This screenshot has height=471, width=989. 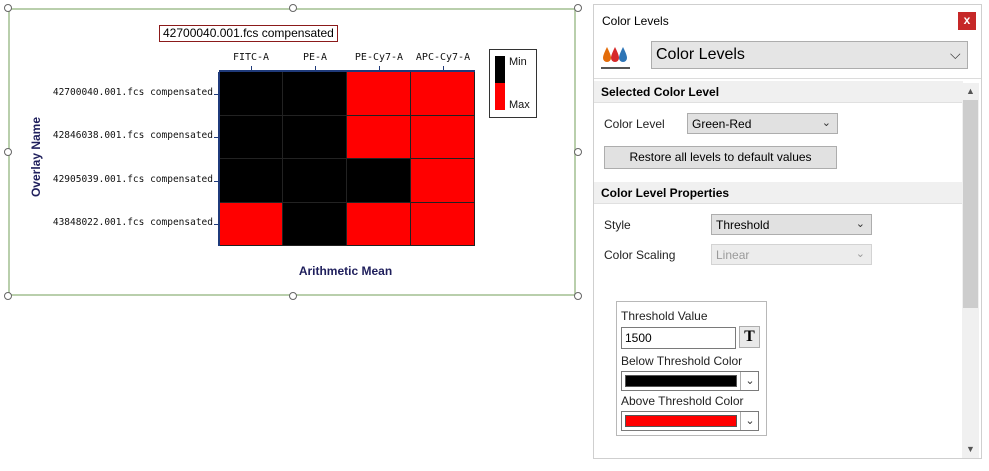 I want to click on legend-min-label: Min, so click(x=518, y=62).